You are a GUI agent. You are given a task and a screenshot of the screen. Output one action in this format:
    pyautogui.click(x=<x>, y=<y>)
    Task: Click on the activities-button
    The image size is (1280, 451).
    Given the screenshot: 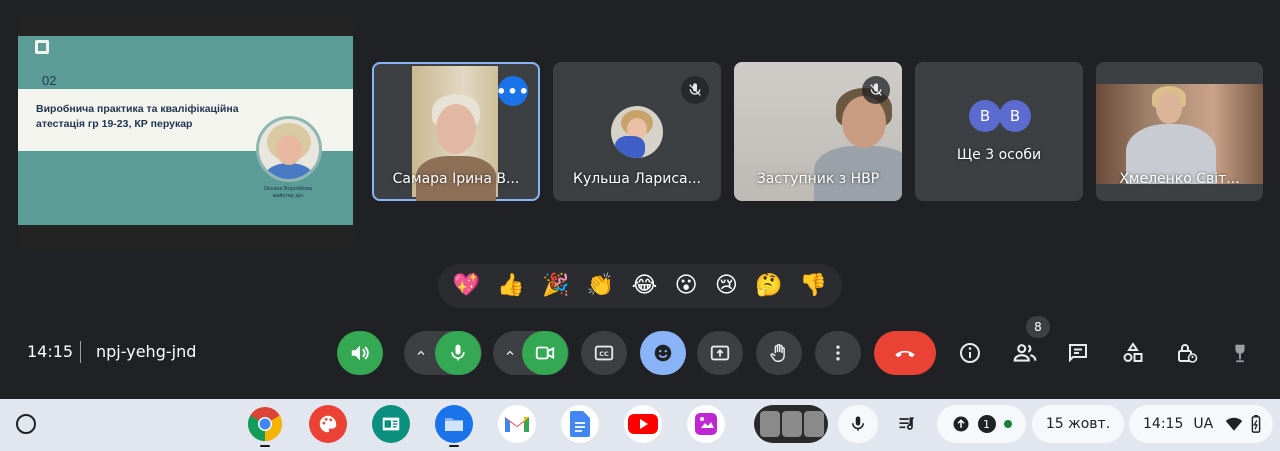 What is the action you would take?
    pyautogui.click(x=1133, y=353)
    